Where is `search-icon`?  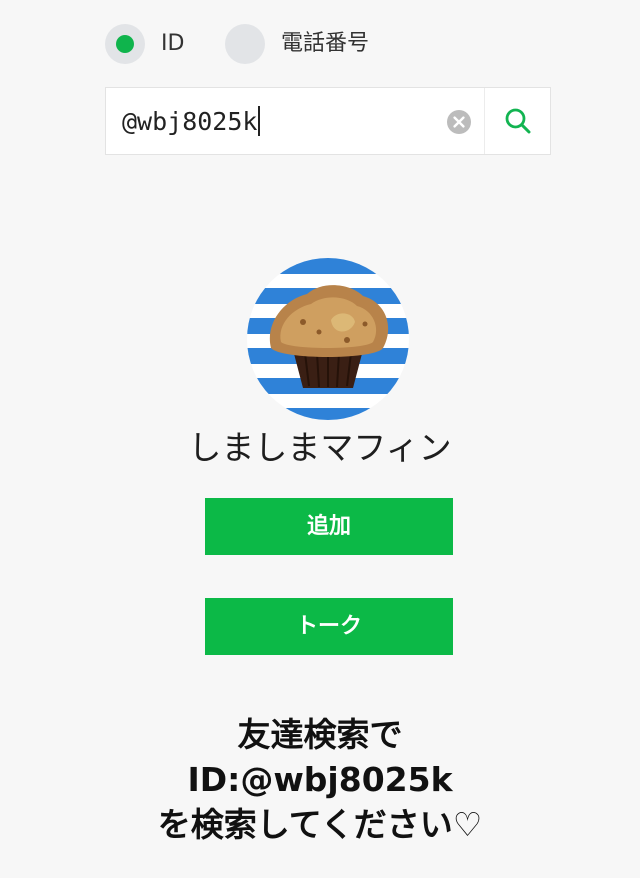
search-icon is located at coordinates (518, 121).